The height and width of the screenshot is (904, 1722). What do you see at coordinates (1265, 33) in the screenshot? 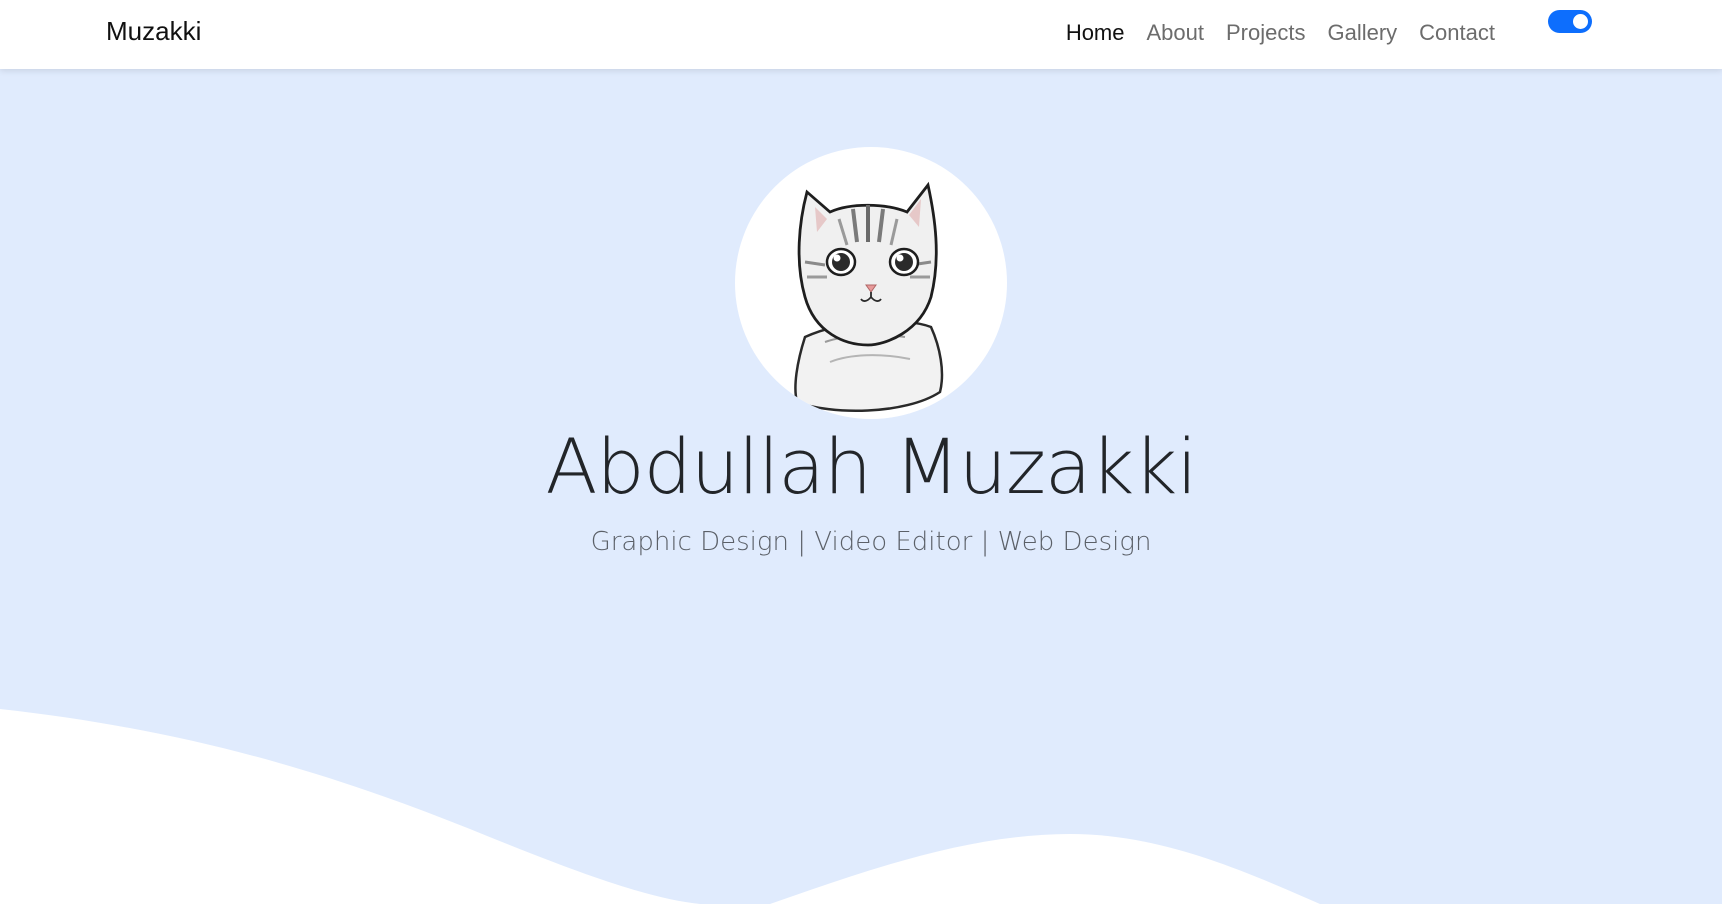
I see `nav-link-projects: Projects` at bounding box center [1265, 33].